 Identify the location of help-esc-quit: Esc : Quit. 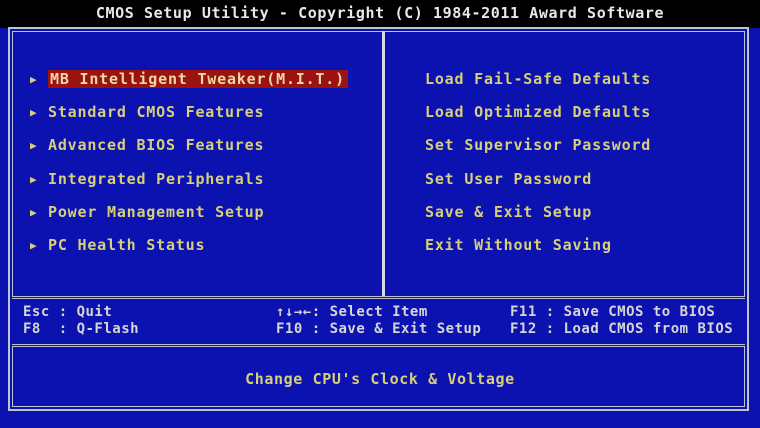
(68, 312).